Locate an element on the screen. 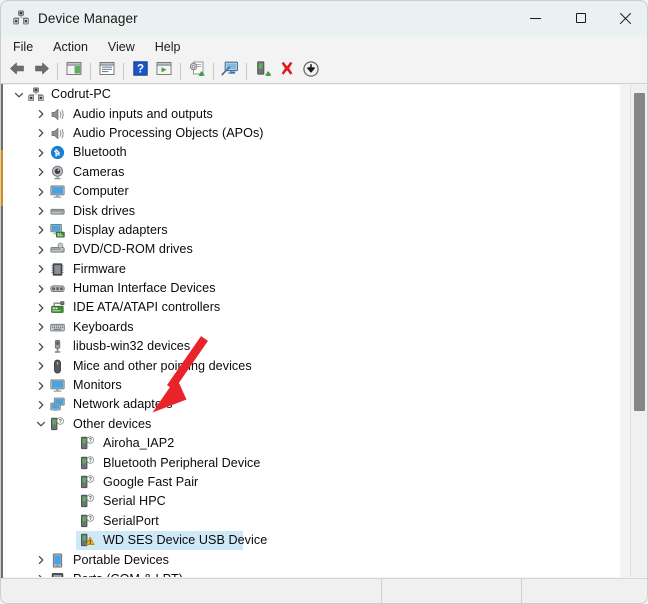 Image resolution: width=648 pixels, height=604 pixels. tree-item-display-adapters: Display adapters is located at coordinates (311, 230).